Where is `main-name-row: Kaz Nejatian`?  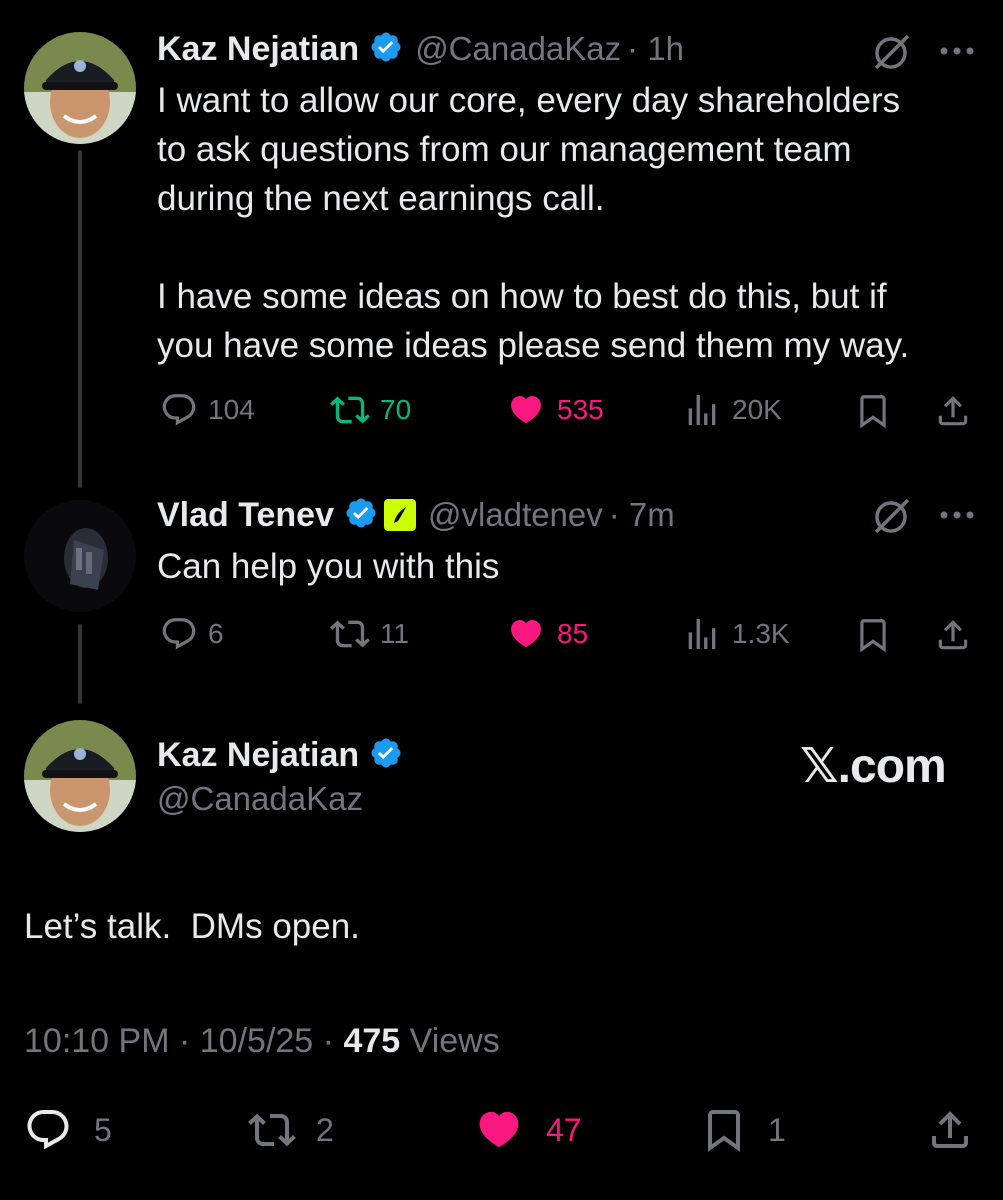 main-name-row: Kaz Nejatian is located at coordinates (280, 755).